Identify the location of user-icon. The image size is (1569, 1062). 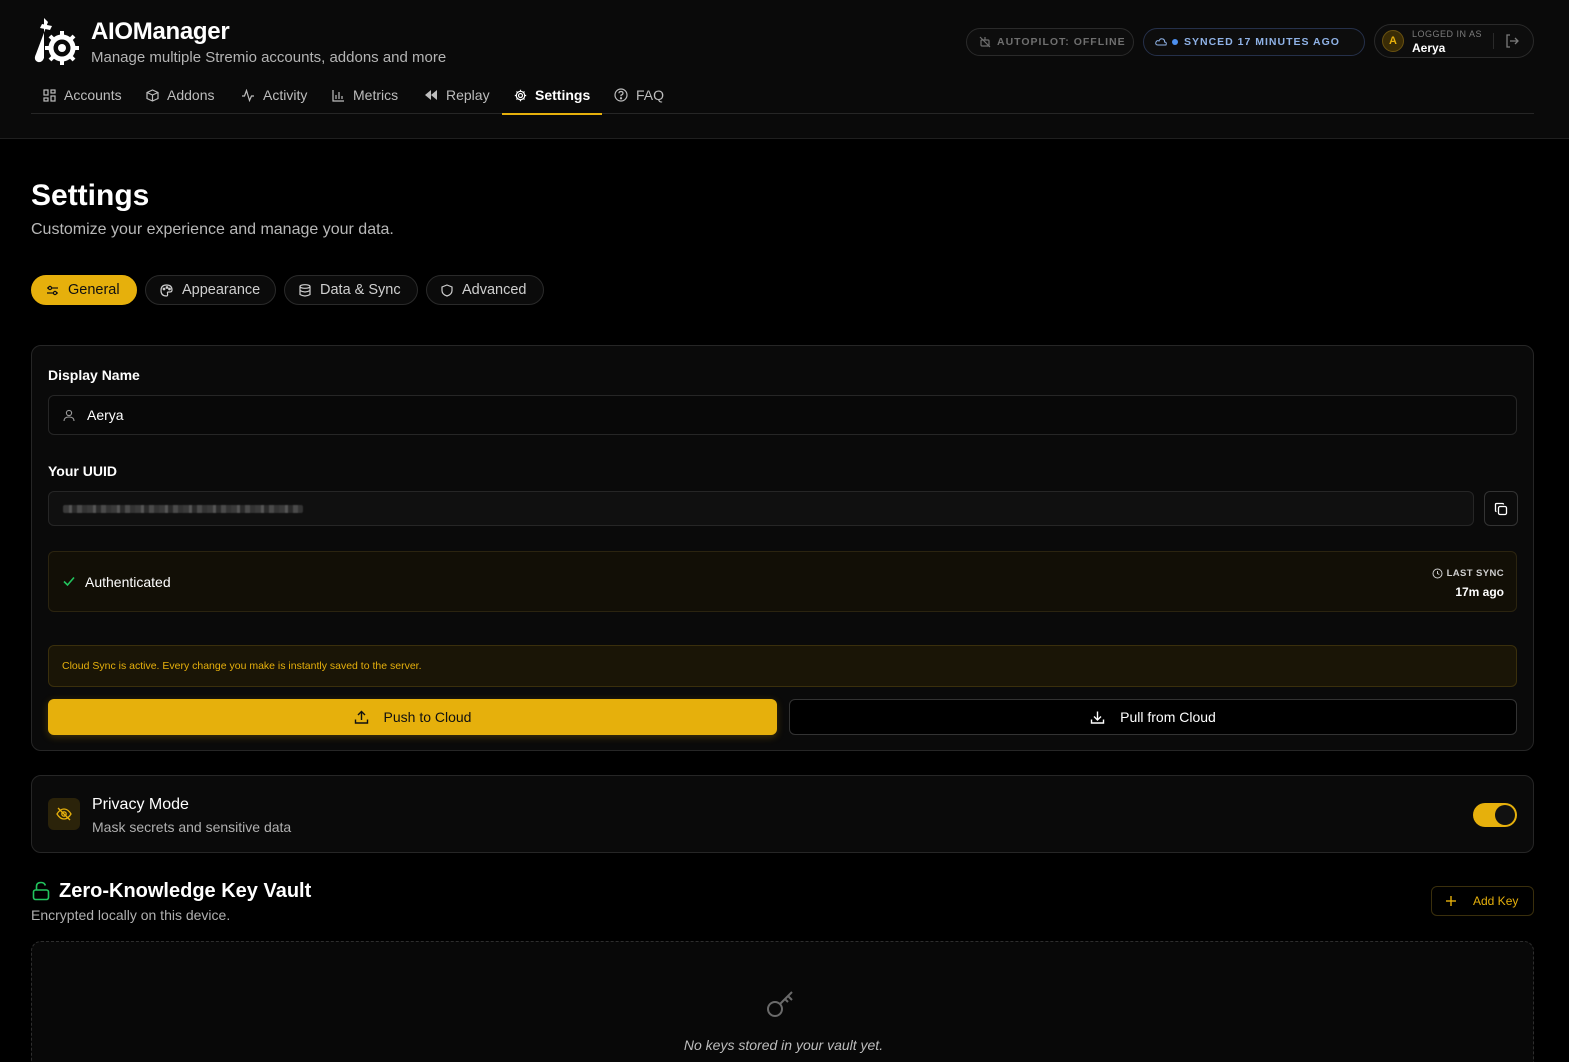
(69, 415).